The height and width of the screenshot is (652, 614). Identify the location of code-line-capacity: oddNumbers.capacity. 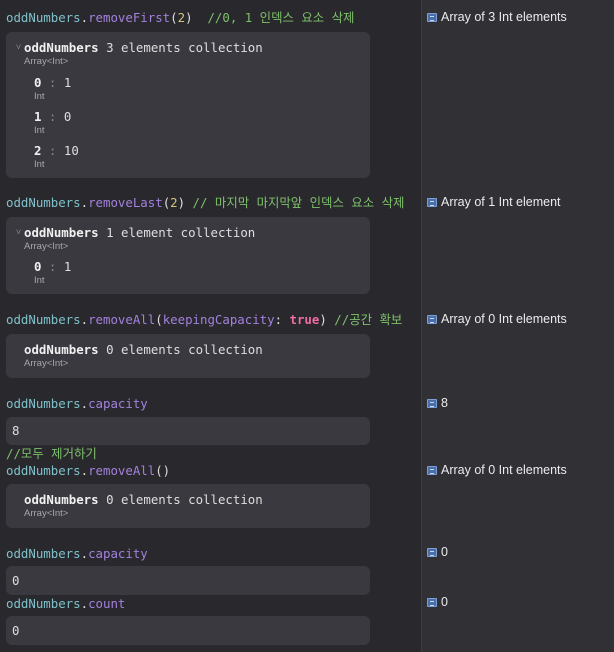
(77, 404).